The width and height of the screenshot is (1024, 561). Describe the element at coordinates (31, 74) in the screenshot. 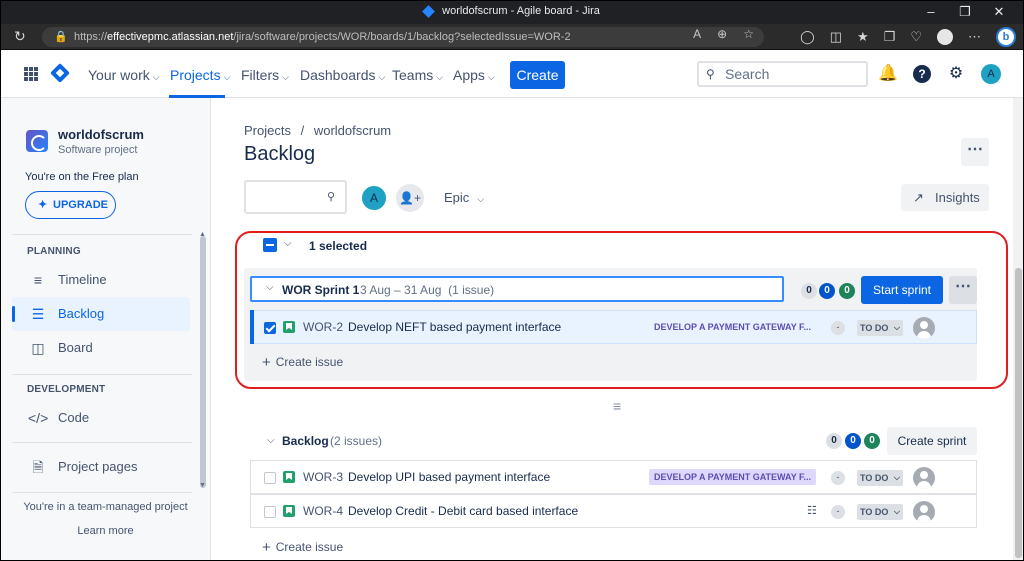

I see `apps-grid-icon` at that location.